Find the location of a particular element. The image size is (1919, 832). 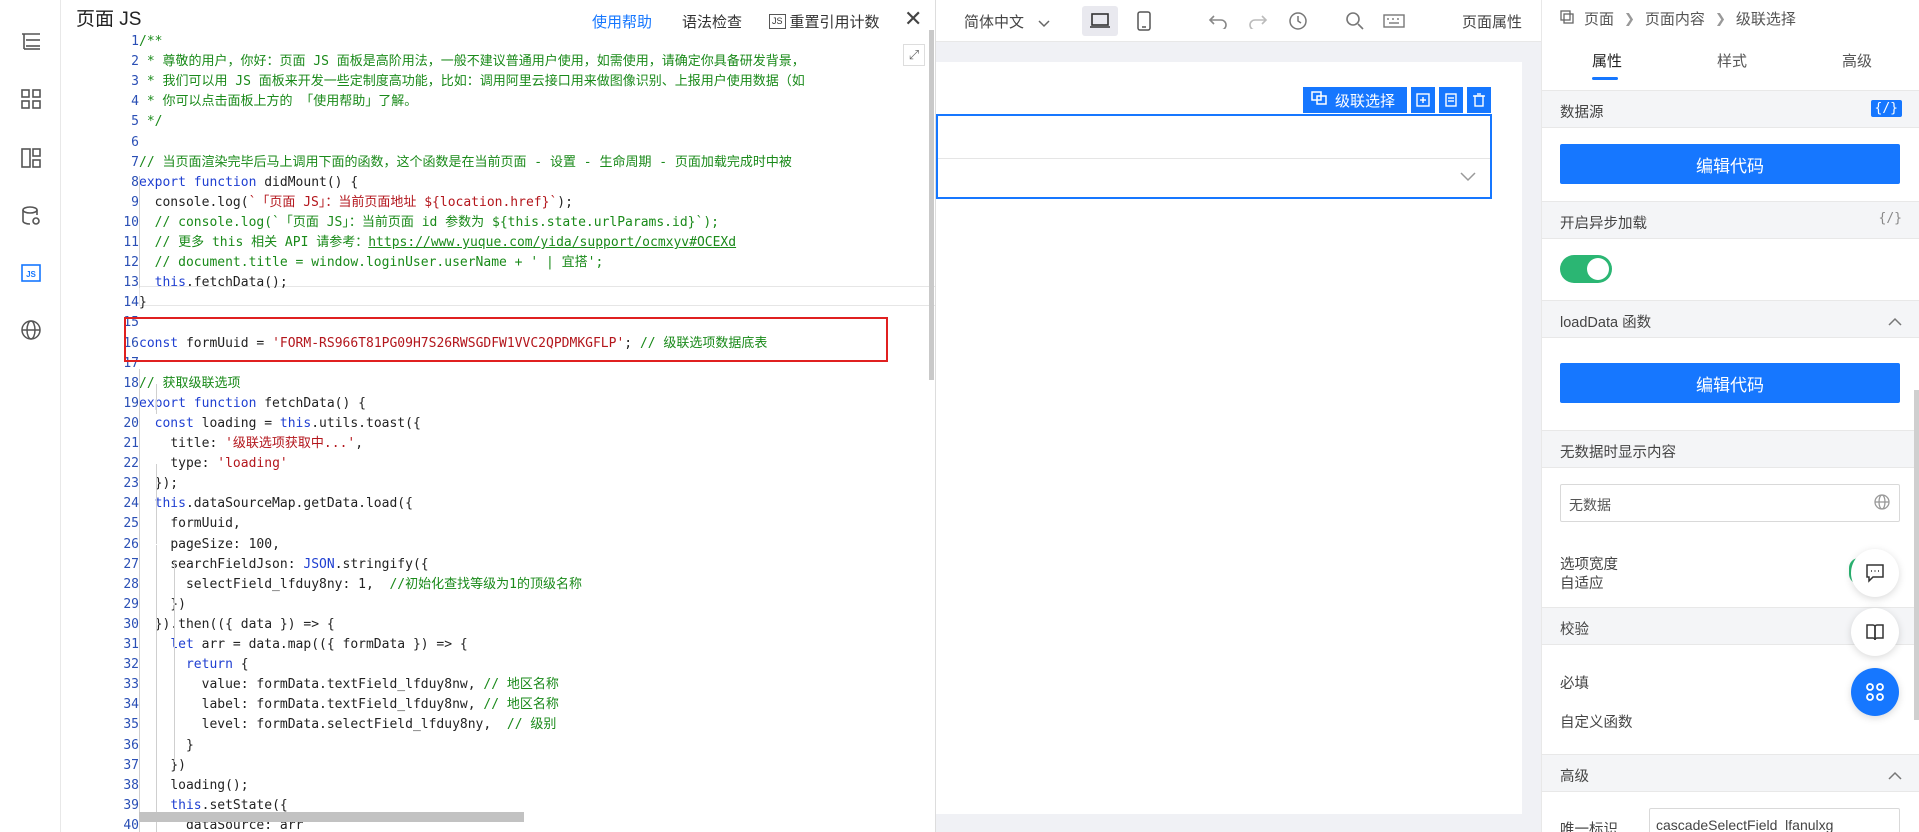

breadcrumb: 页面 ❯ 页面内容 ❯ 级联选择 is located at coordinates (1678, 18).